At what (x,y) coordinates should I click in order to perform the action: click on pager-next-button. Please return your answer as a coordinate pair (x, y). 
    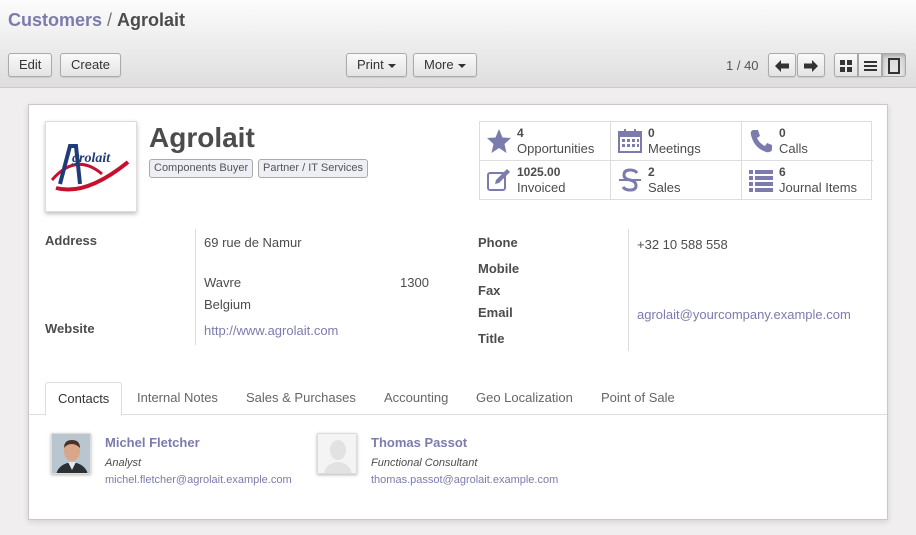
    Looking at the image, I should click on (811, 65).